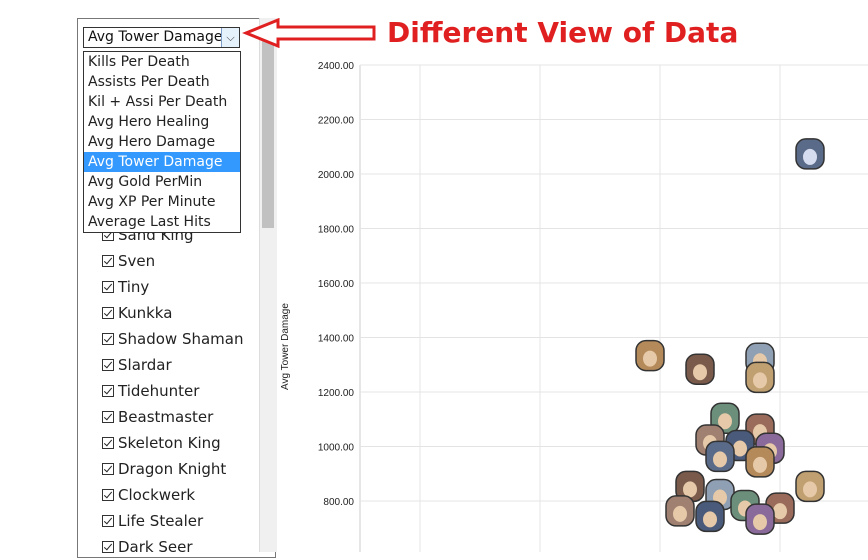  I want to click on dropdown-option: Kil + Assi Per Death, so click(162, 102).